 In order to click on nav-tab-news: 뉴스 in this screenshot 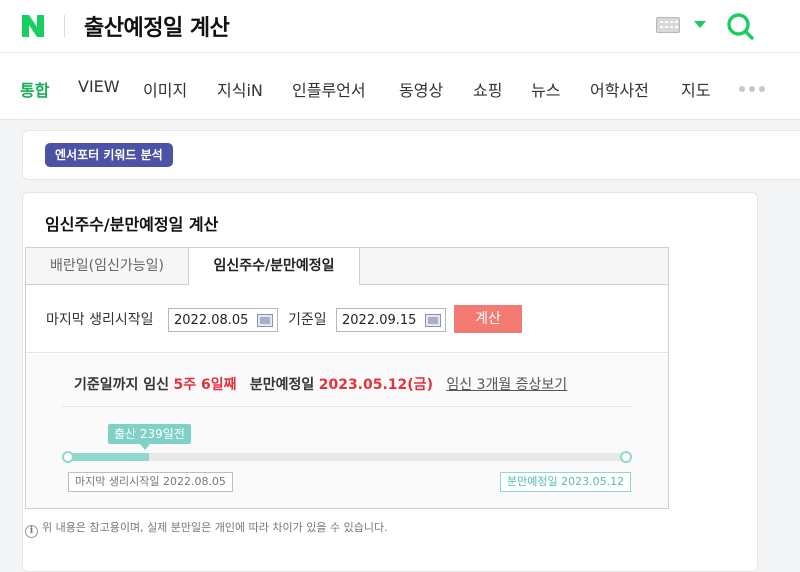, I will do `click(545, 89)`.